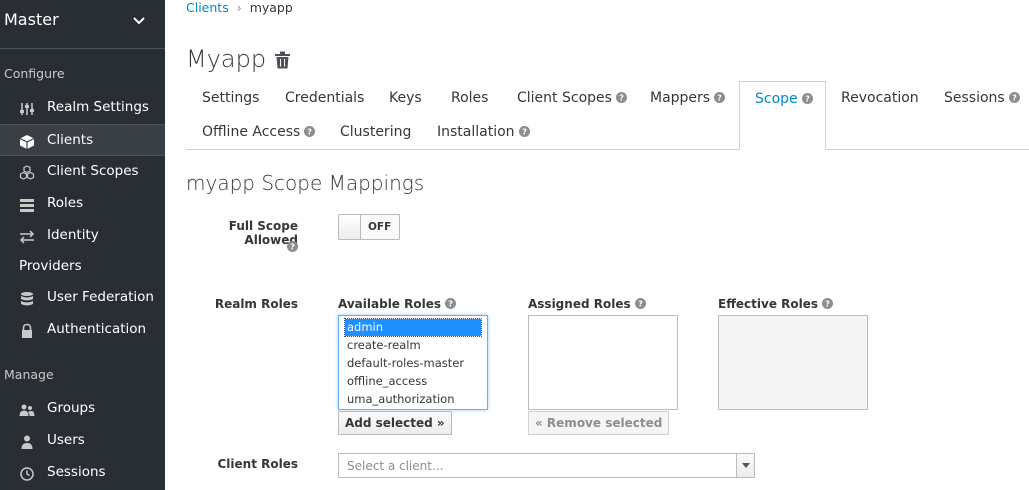  I want to click on lock-icon, so click(27, 330).